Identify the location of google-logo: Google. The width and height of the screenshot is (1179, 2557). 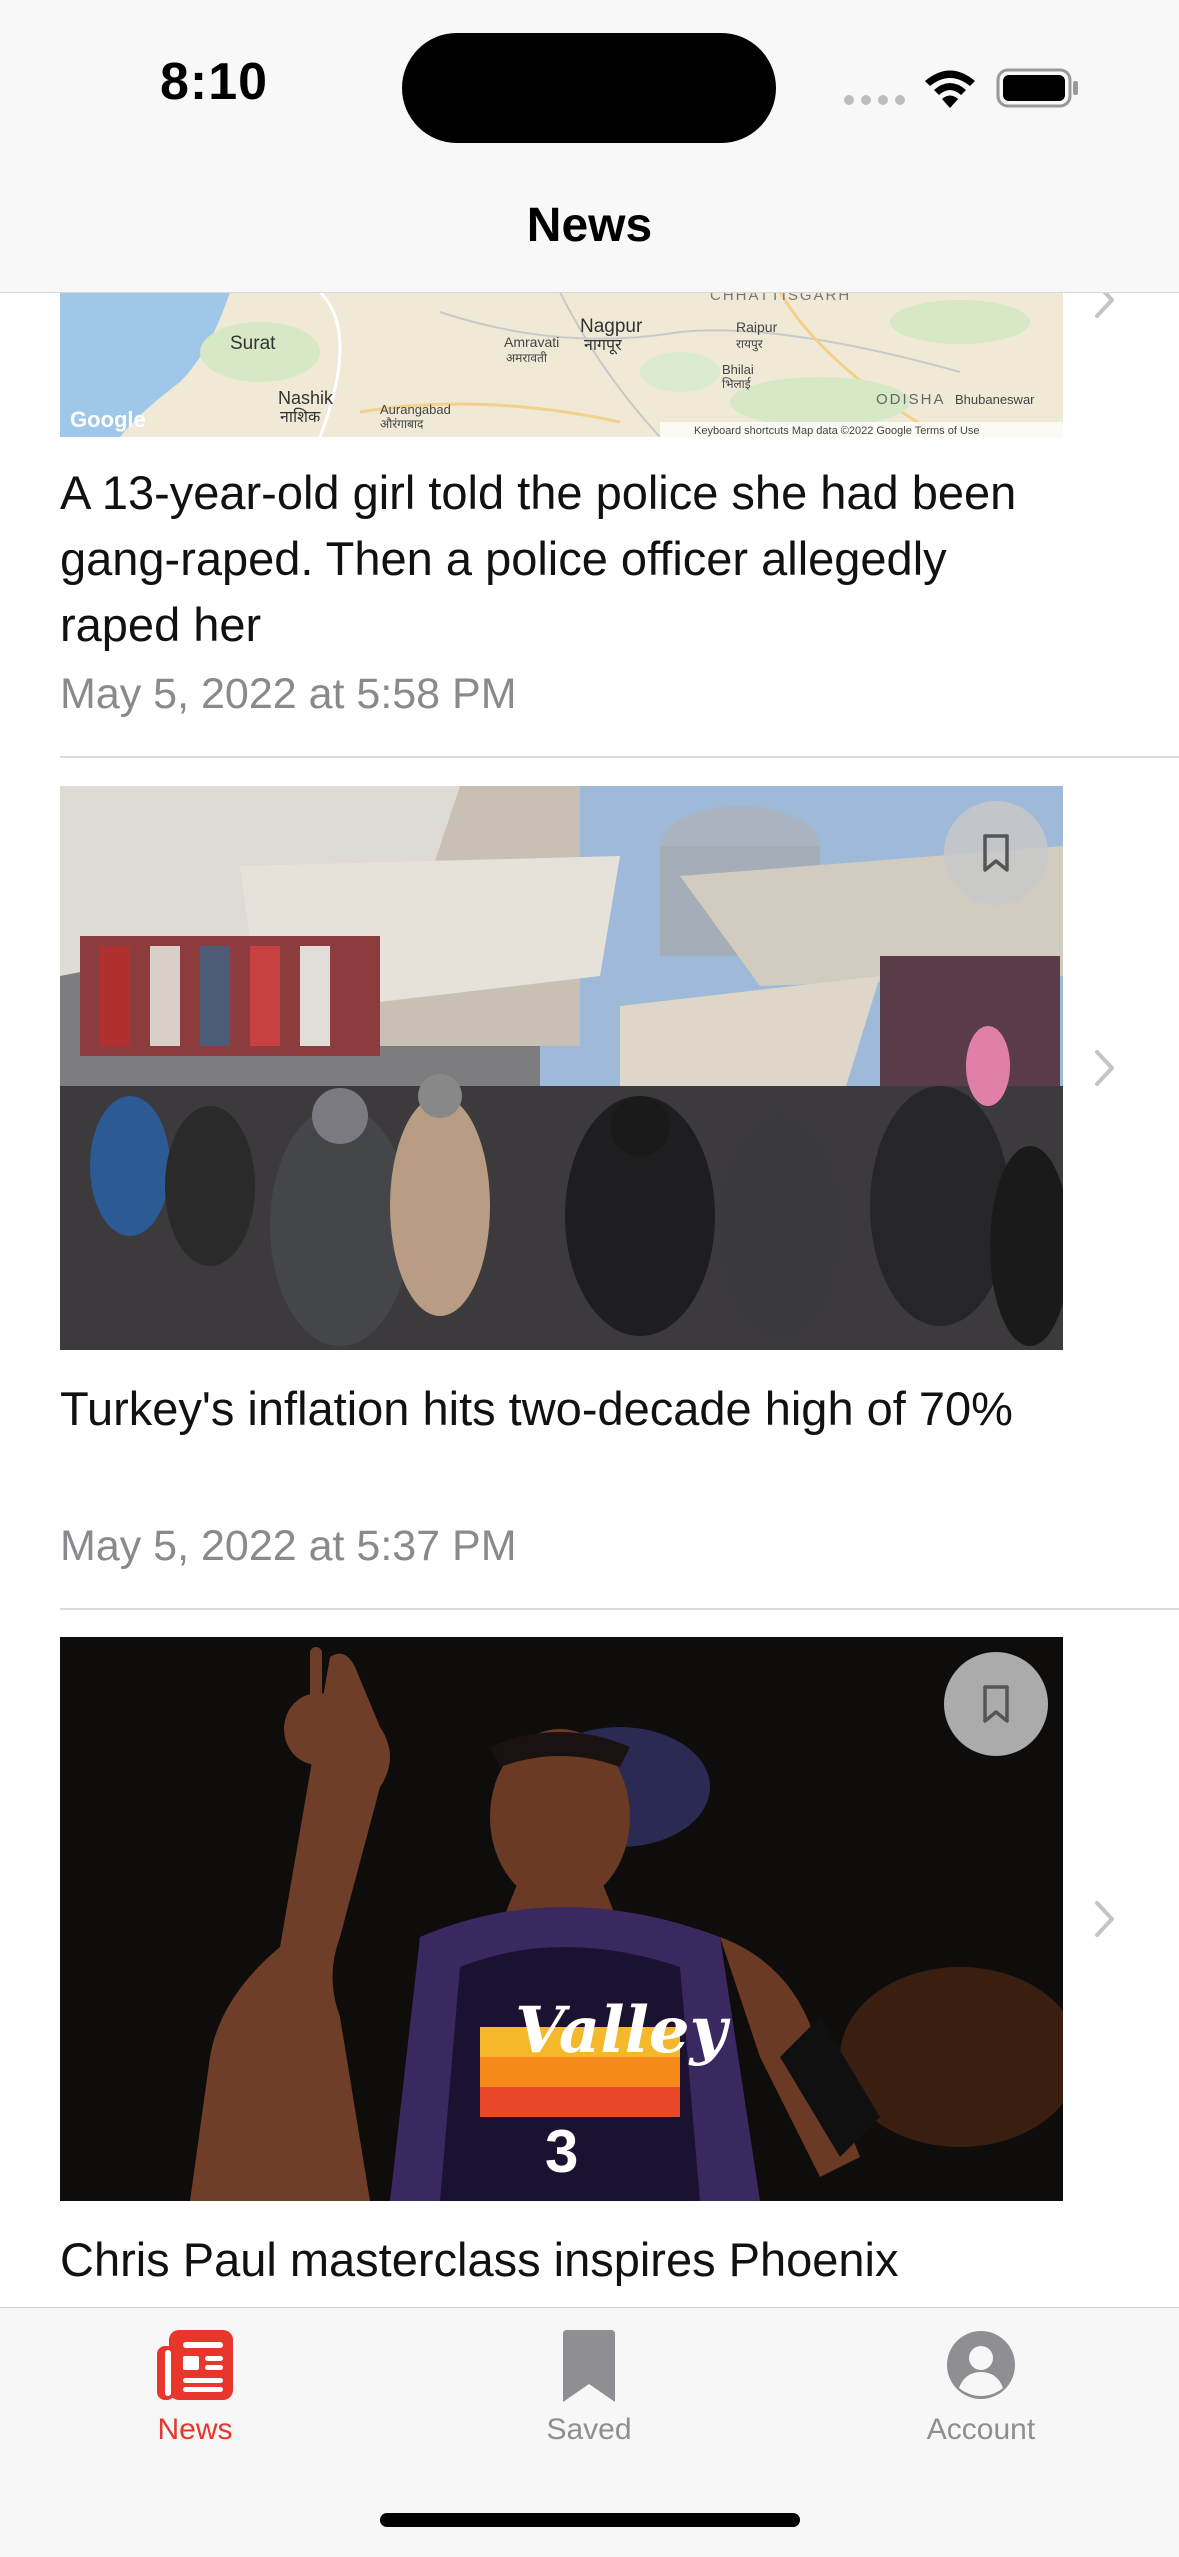
(108, 419).